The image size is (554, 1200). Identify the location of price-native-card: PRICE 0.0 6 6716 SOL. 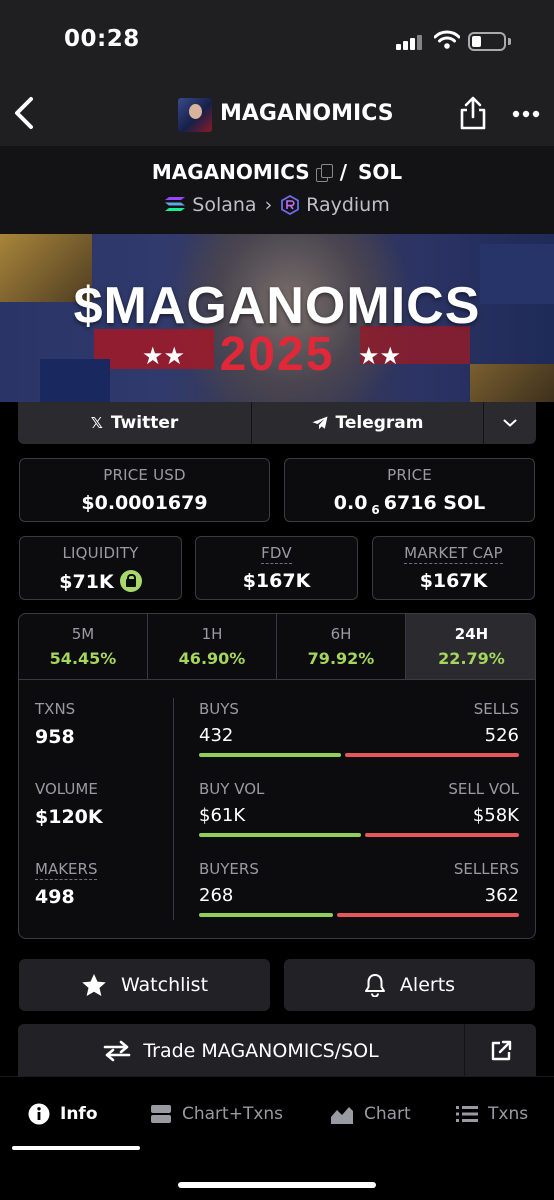
(409, 490).